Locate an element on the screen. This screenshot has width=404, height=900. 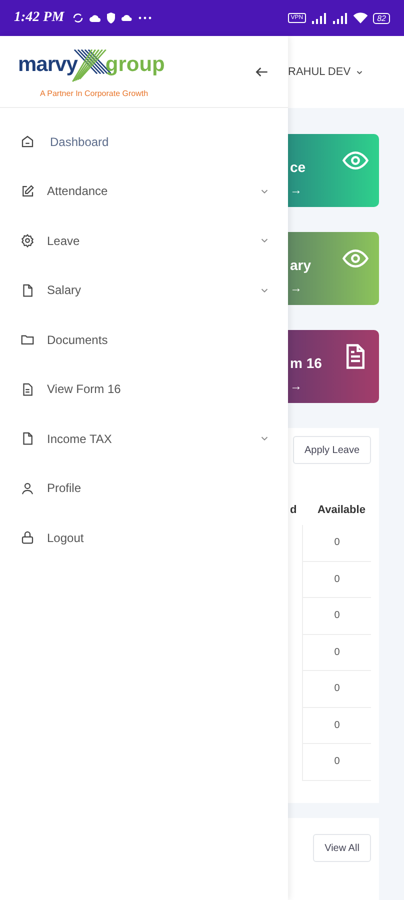
menu-item: Documents is located at coordinates (144, 339).